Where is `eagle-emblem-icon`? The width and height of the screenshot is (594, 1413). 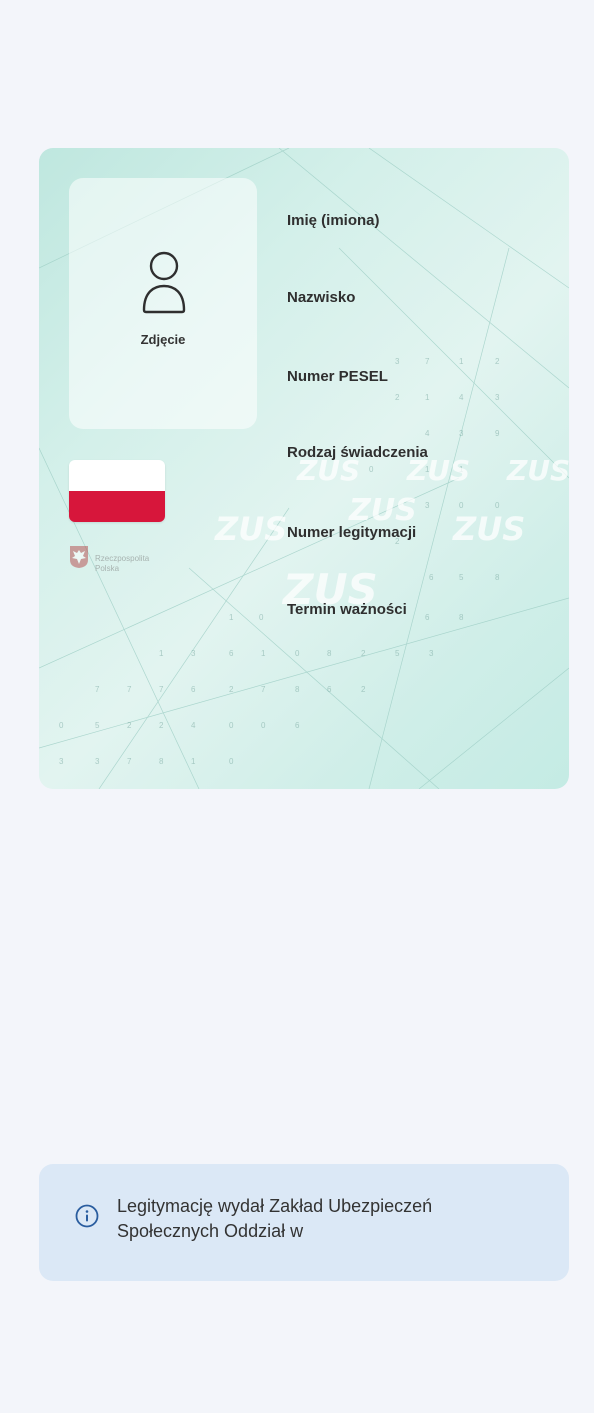
eagle-emblem-icon is located at coordinates (79, 557).